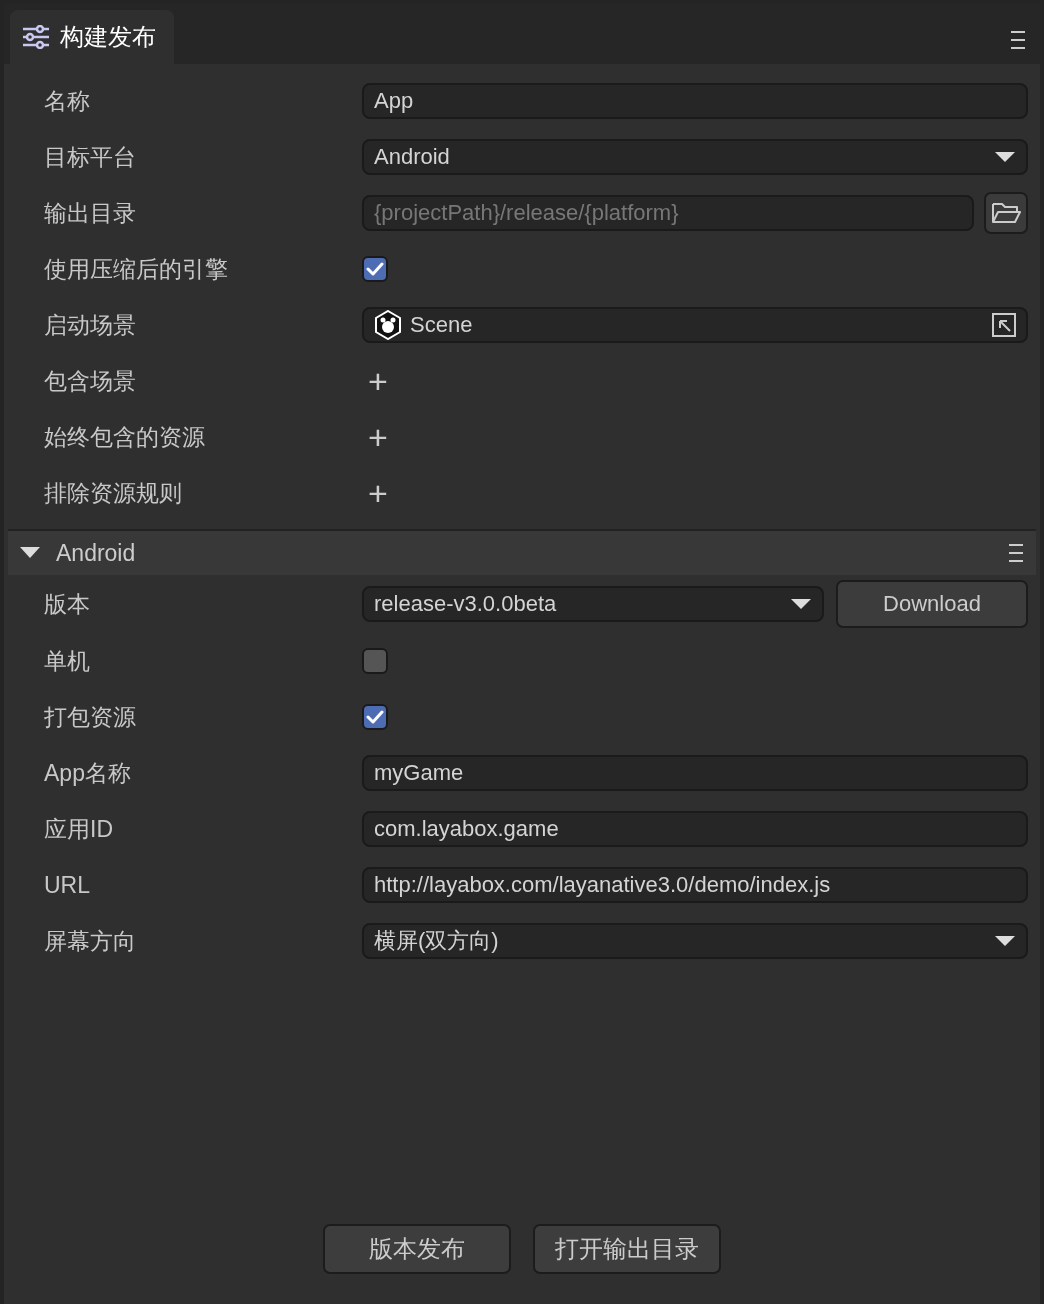 The image size is (1044, 1304). What do you see at coordinates (1004, 325) in the screenshot?
I see `locate-icon` at bounding box center [1004, 325].